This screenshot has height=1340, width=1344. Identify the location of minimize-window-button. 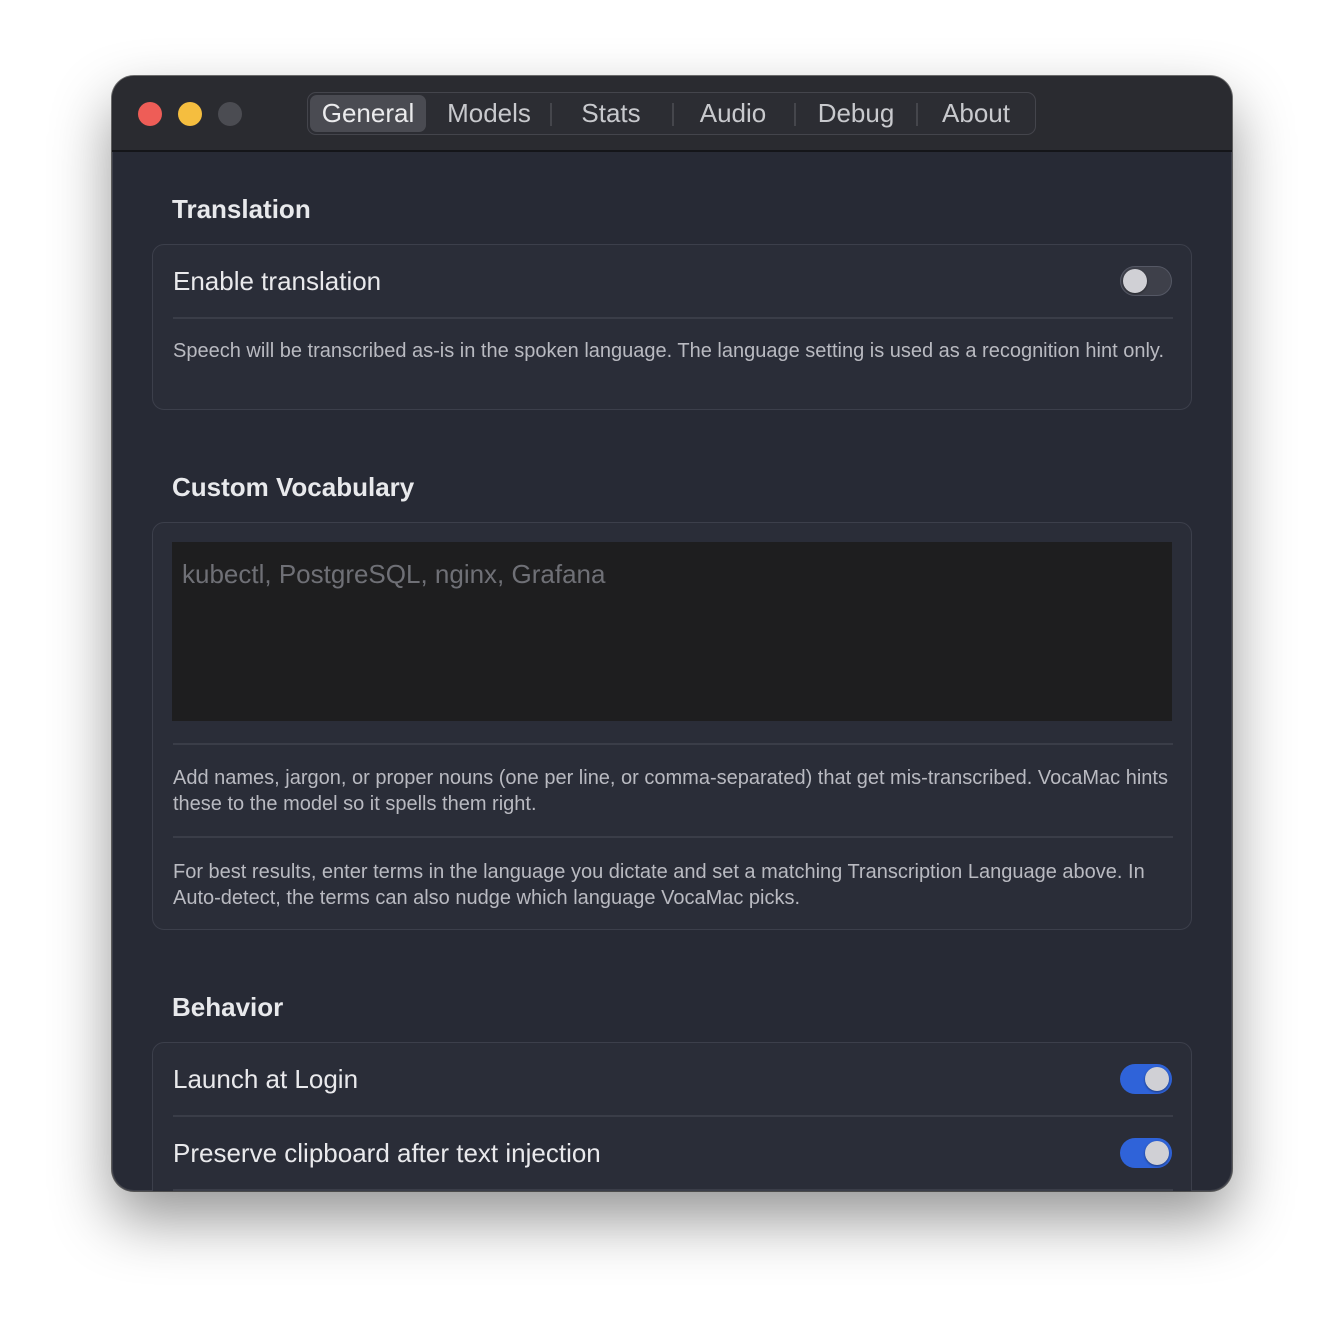
(190, 114).